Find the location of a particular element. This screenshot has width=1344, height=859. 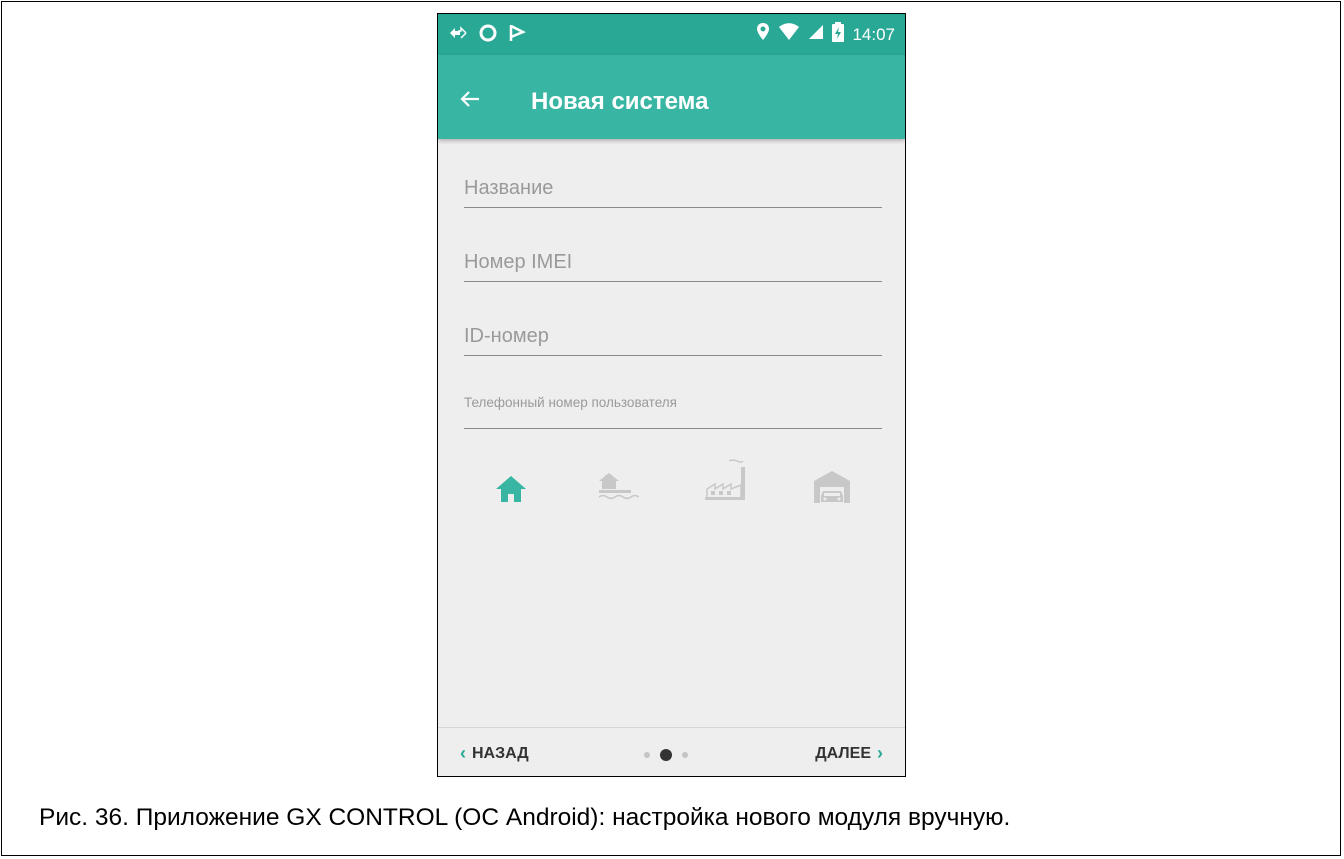

circle-icon is located at coordinates (488, 35).